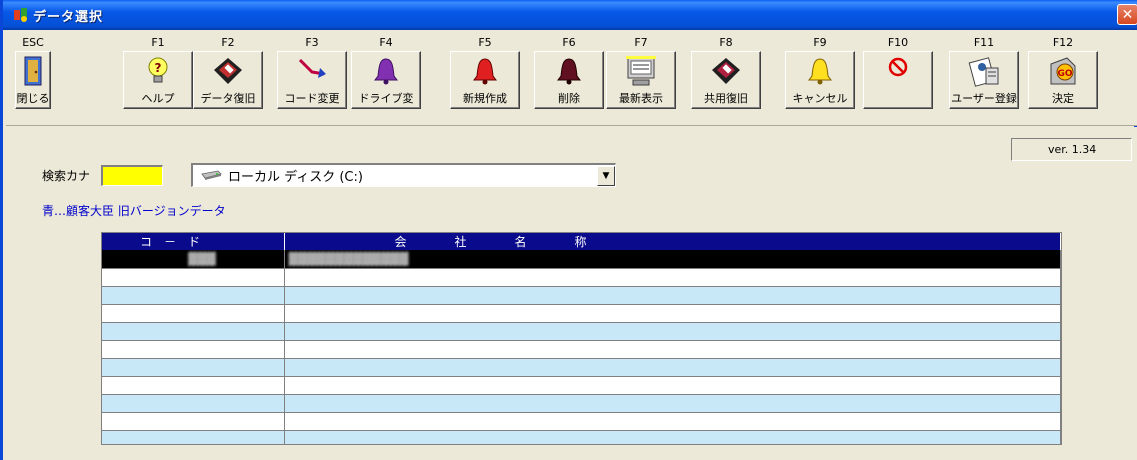 This screenshot has width=1137, height=460. I want to click on toolbar-button-f9: キャンセル, so click(820, 80).